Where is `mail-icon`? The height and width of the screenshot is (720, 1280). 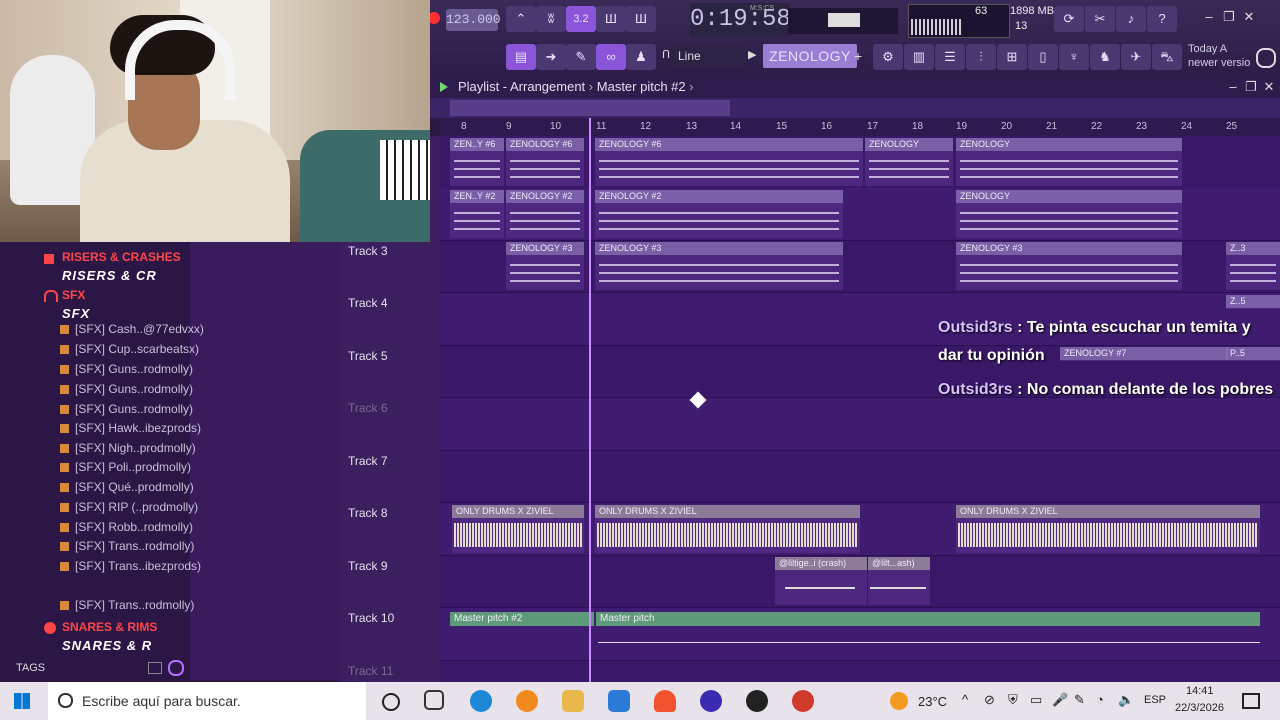 mail-icon is located at coordinates (619, 701).